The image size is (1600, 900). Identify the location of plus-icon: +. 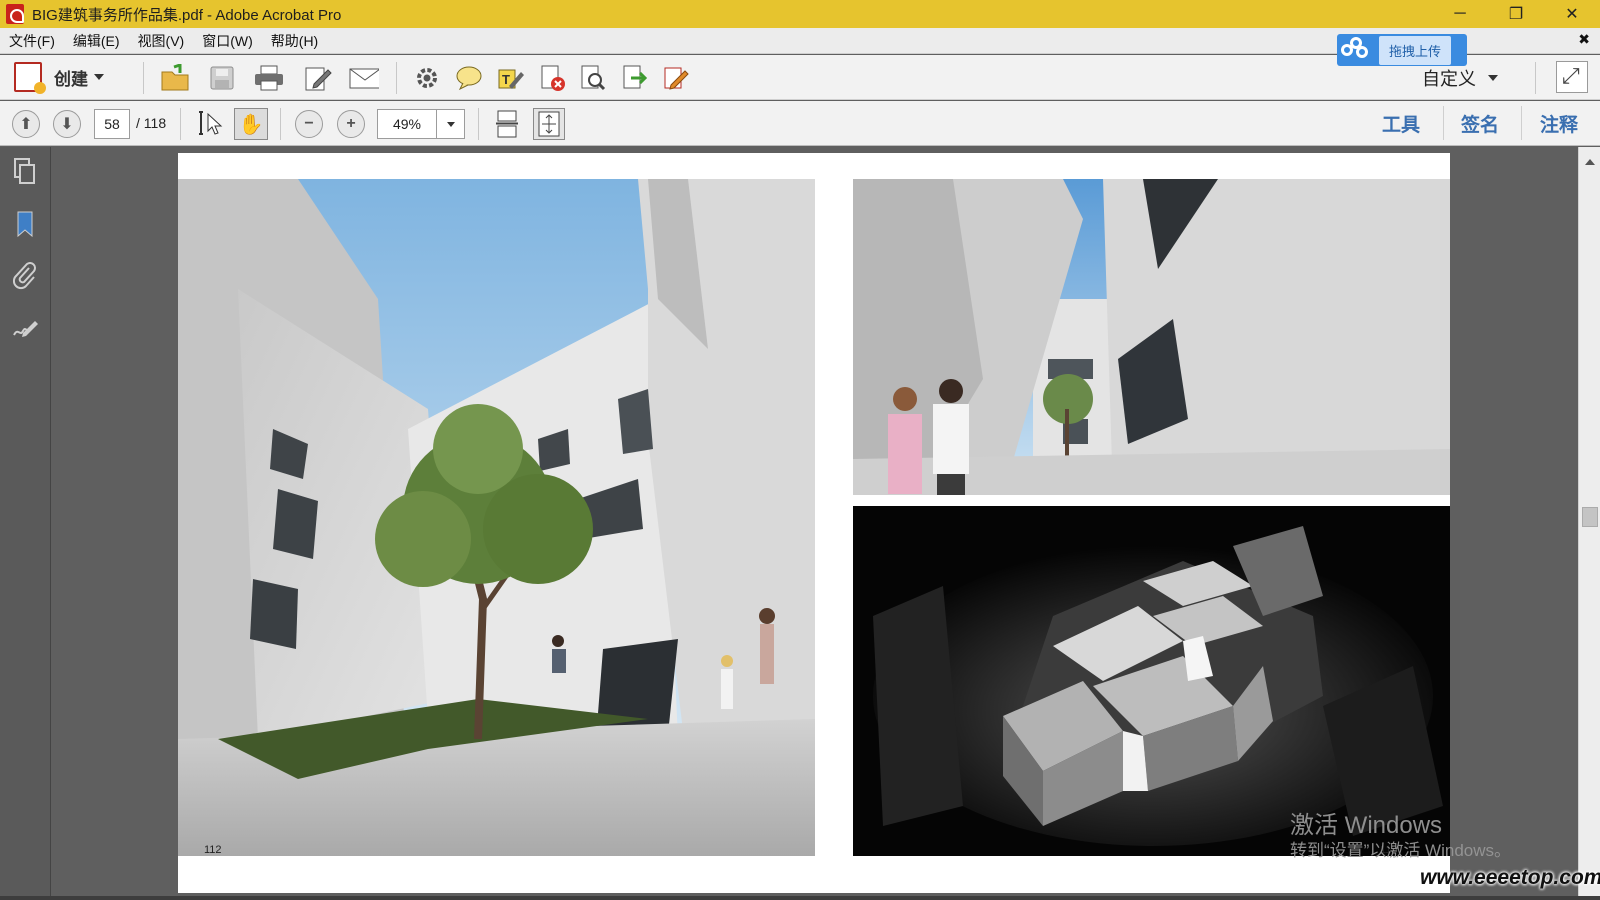
(351, 123).